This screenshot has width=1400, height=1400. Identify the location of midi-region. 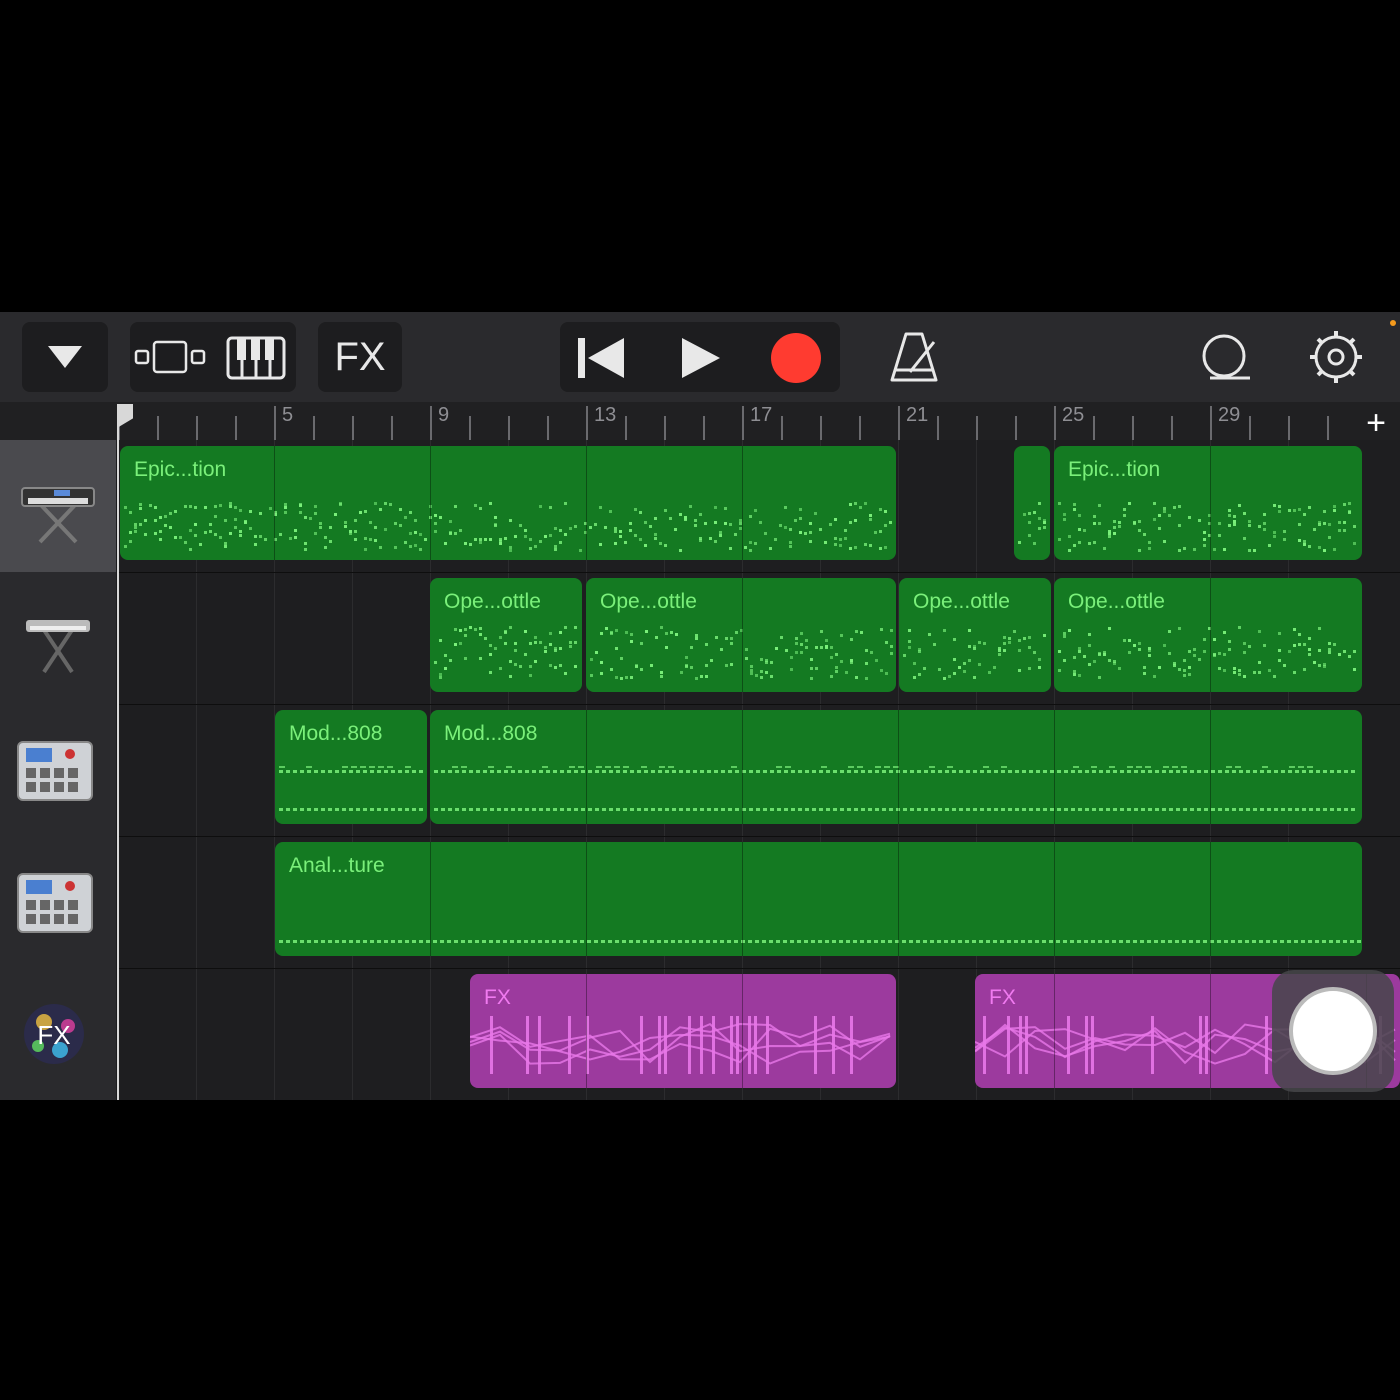
(1032, 503).